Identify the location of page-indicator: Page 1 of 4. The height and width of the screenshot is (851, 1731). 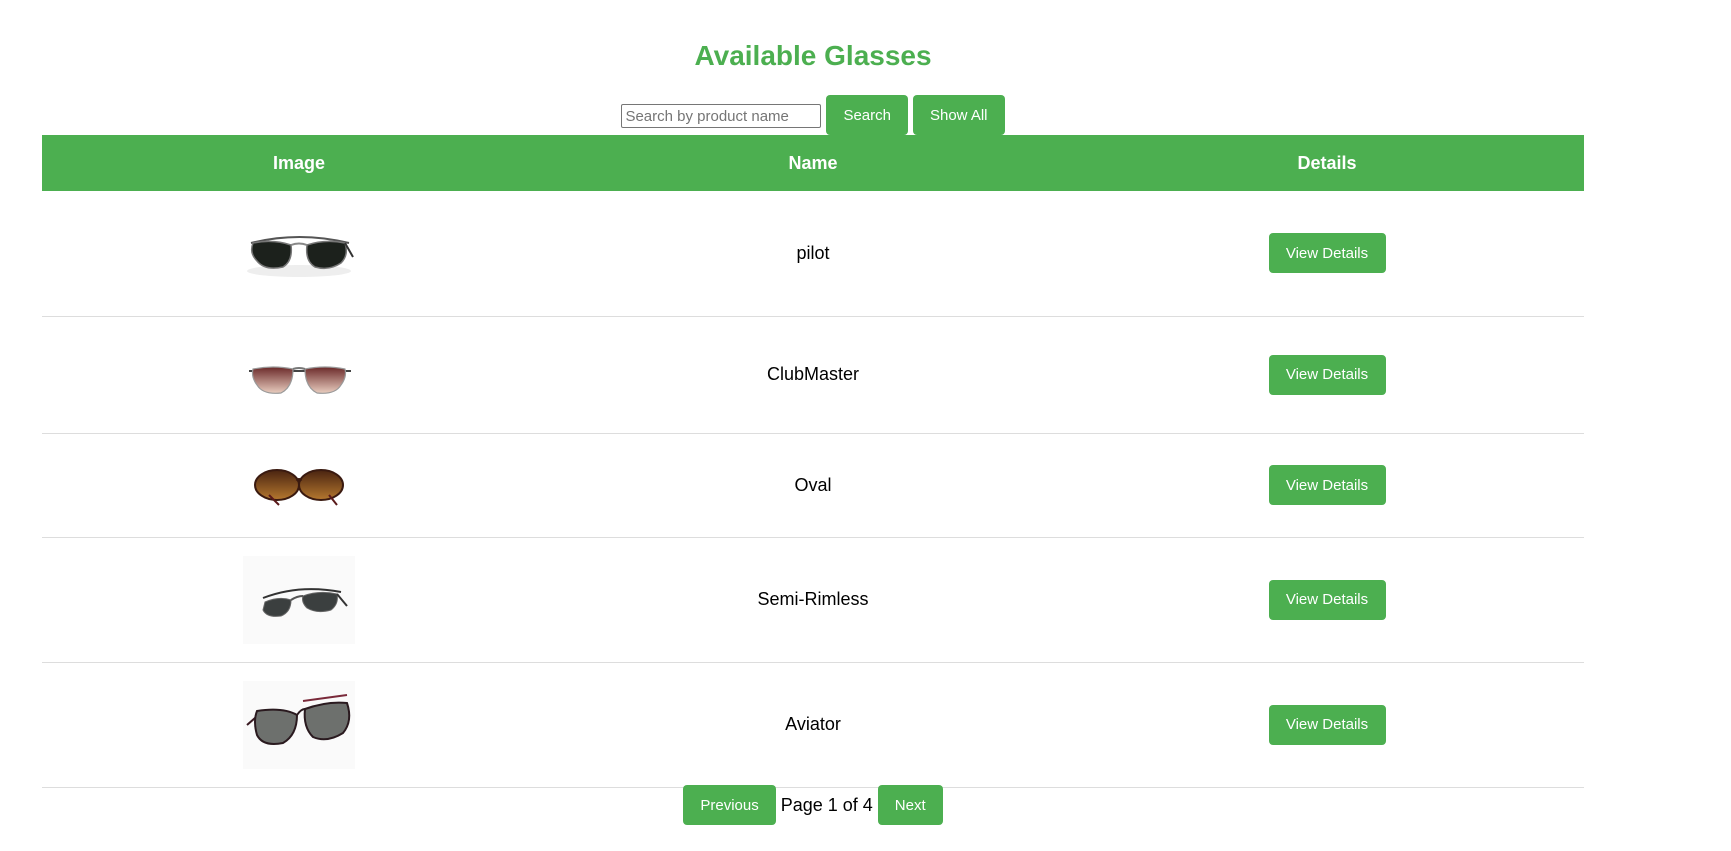
(826, 804).